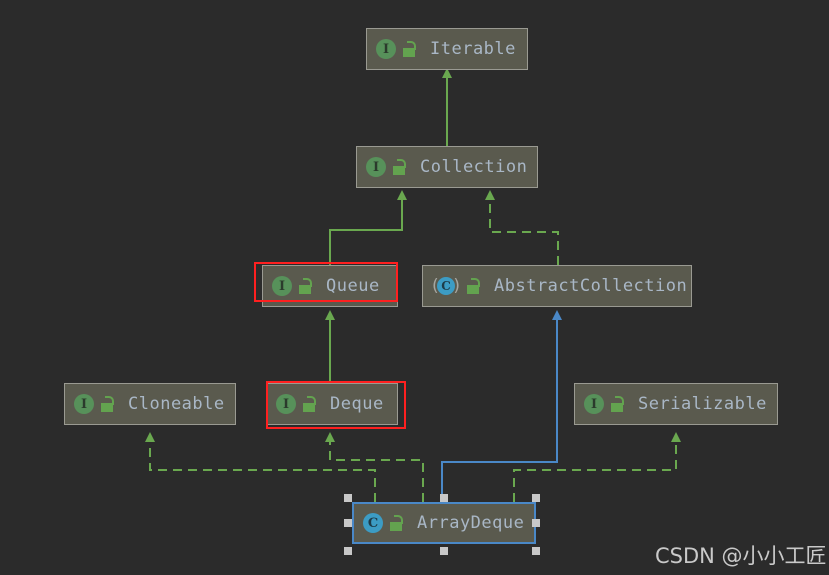  I want to click on abstract-bracket-left: (, so click(435, 286).